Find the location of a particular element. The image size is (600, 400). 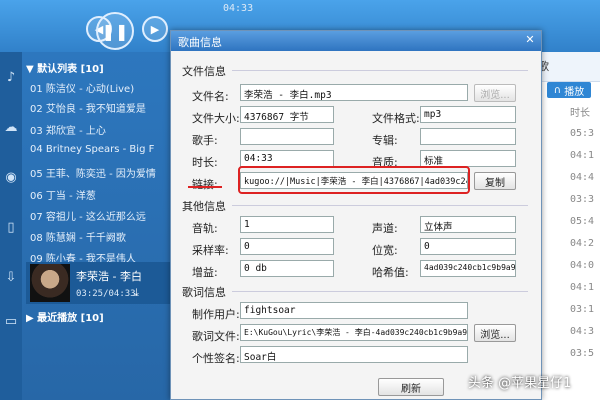

file-info-group: 文件信息 is located at coordinates (204, 71).